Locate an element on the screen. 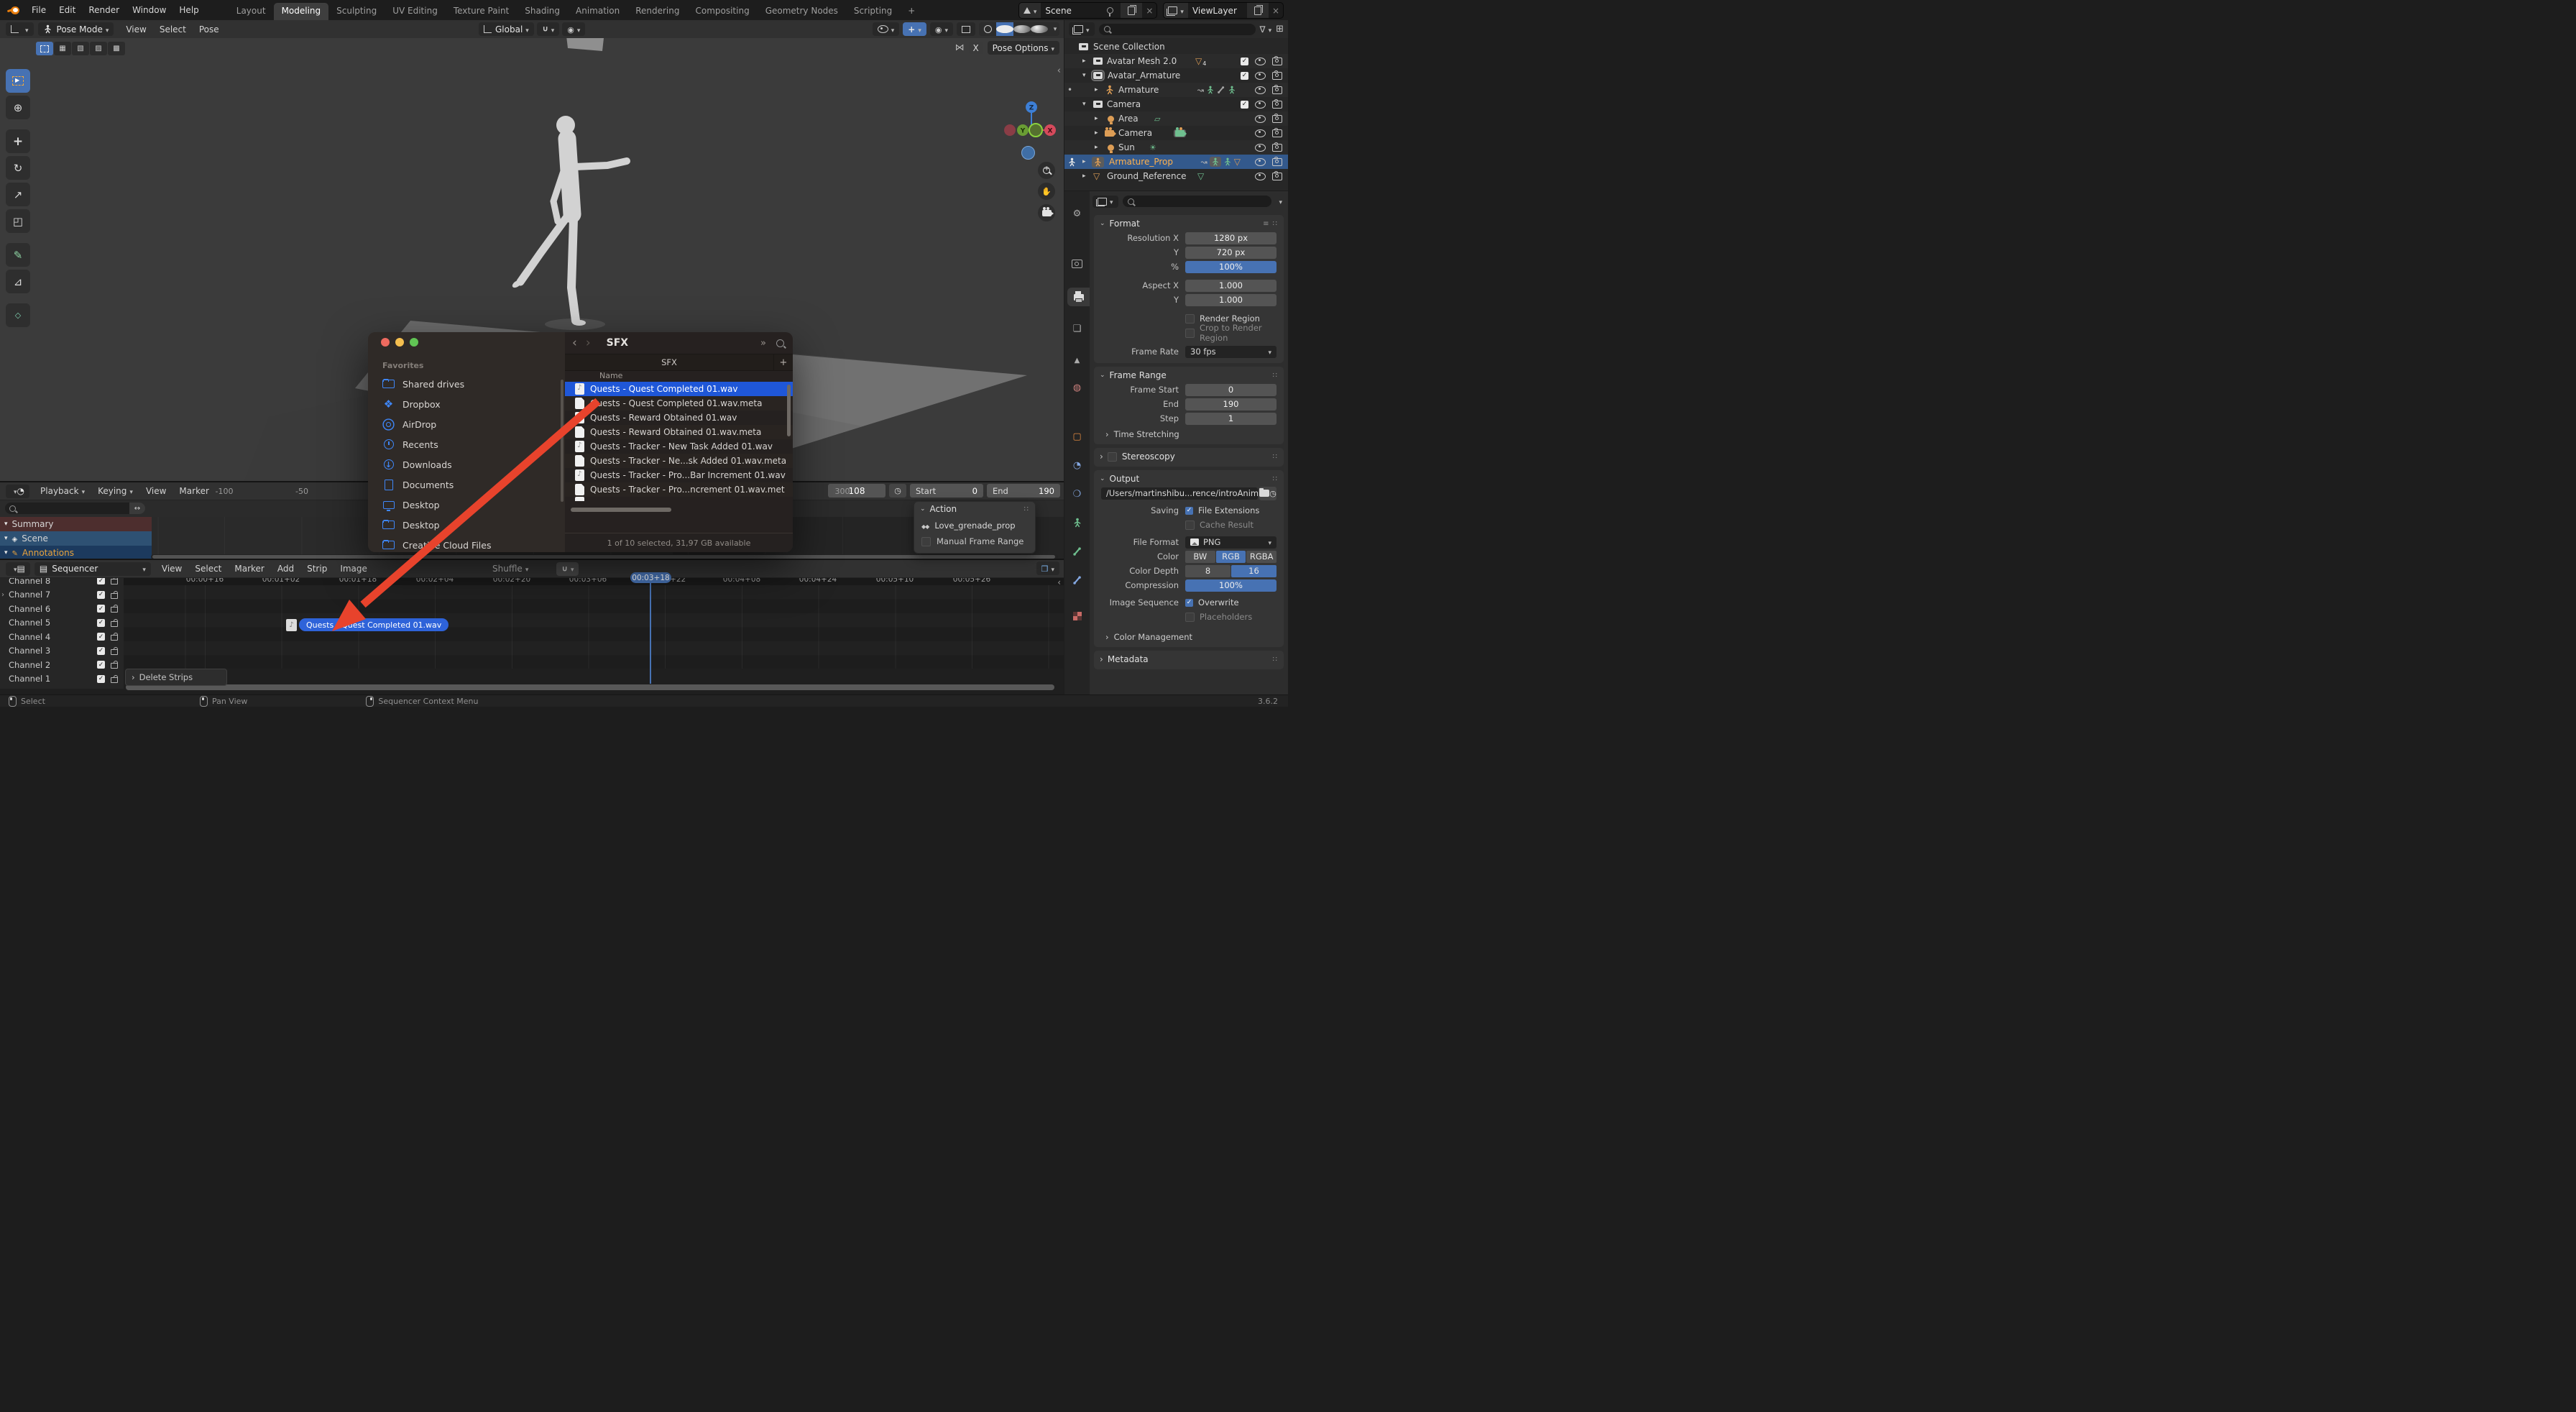 This screenshot has width=2576, height=1412. workspace-tab: Compositing is located at coordinates (722, 11).